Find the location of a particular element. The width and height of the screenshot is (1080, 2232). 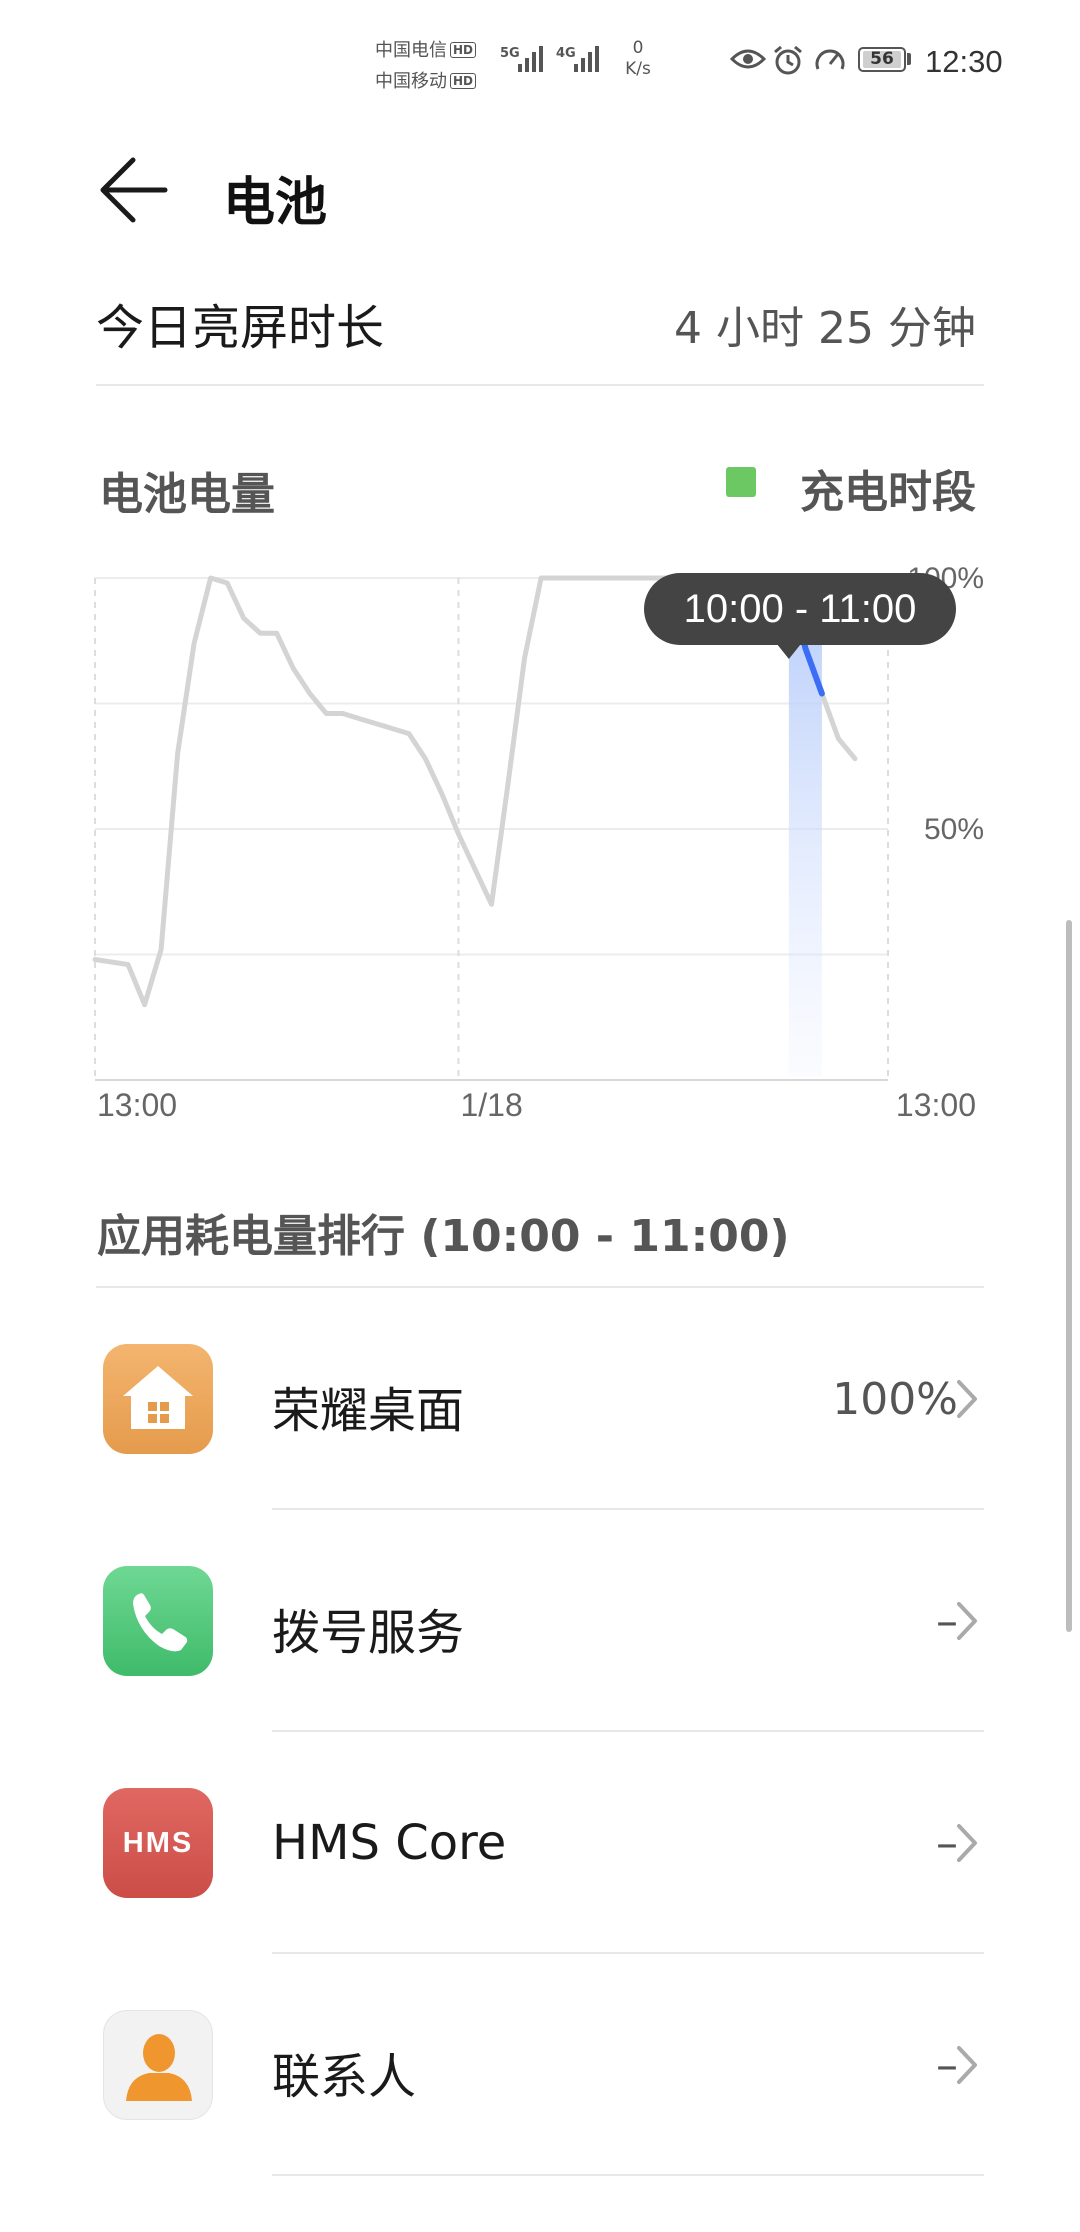

app-name: 荣耀桌面 is located at coordinates (368, 1406).